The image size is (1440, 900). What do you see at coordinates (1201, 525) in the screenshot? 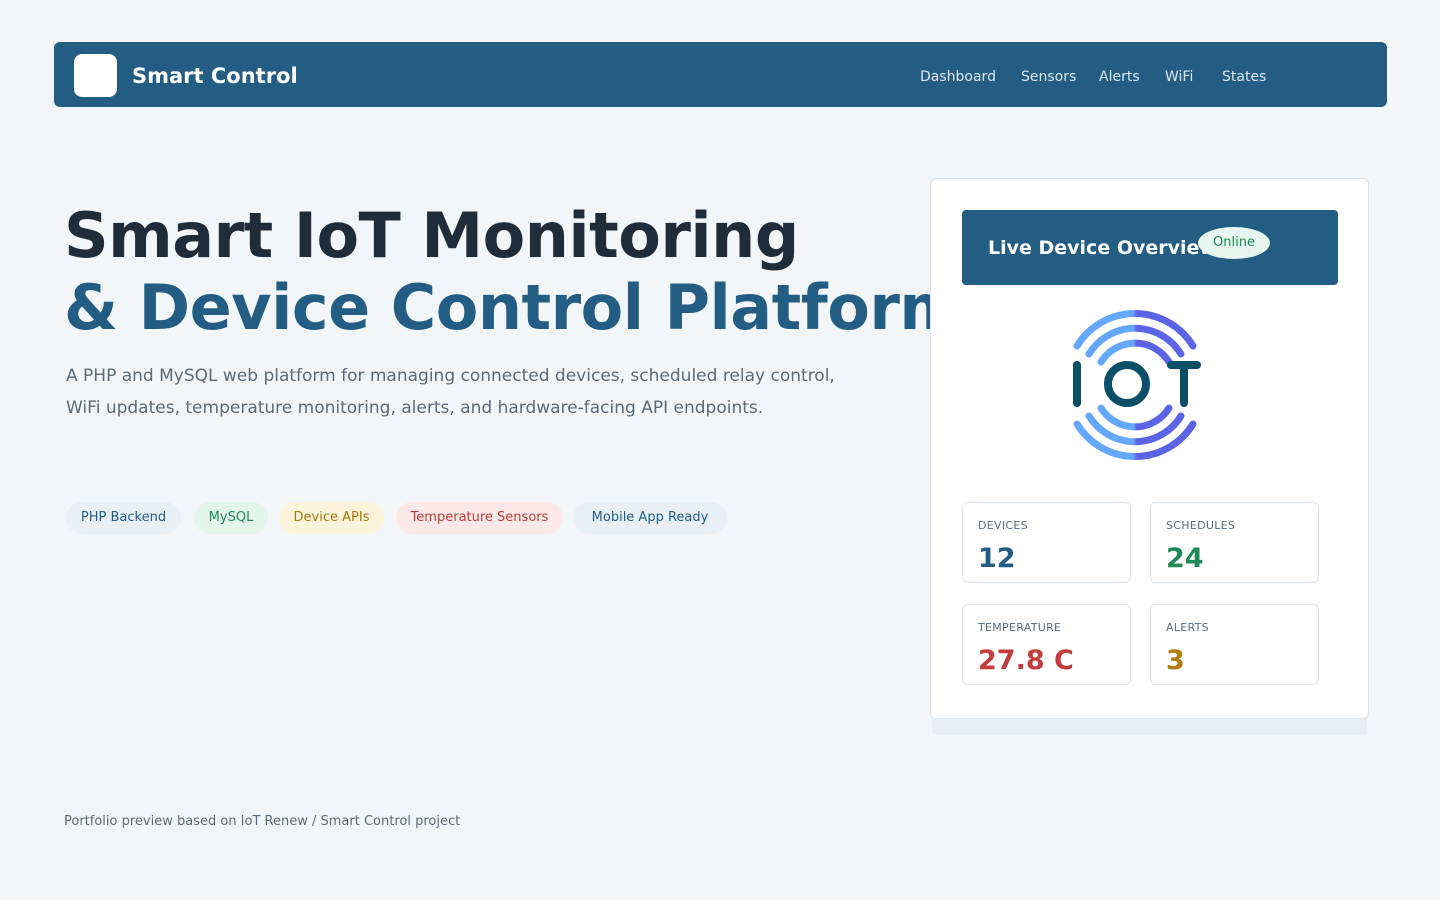
I see `stat-label: SCHEDULES` at bounding box center [1201, 525].